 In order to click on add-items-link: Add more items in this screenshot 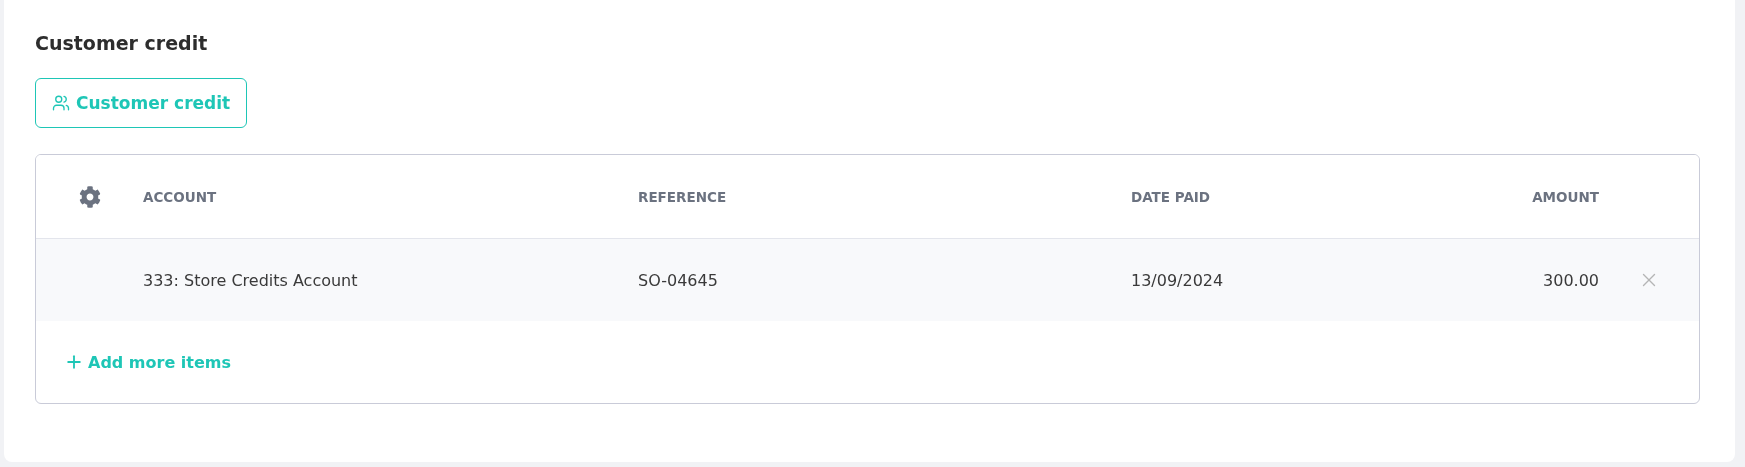, I will do `click(147, 362)`.